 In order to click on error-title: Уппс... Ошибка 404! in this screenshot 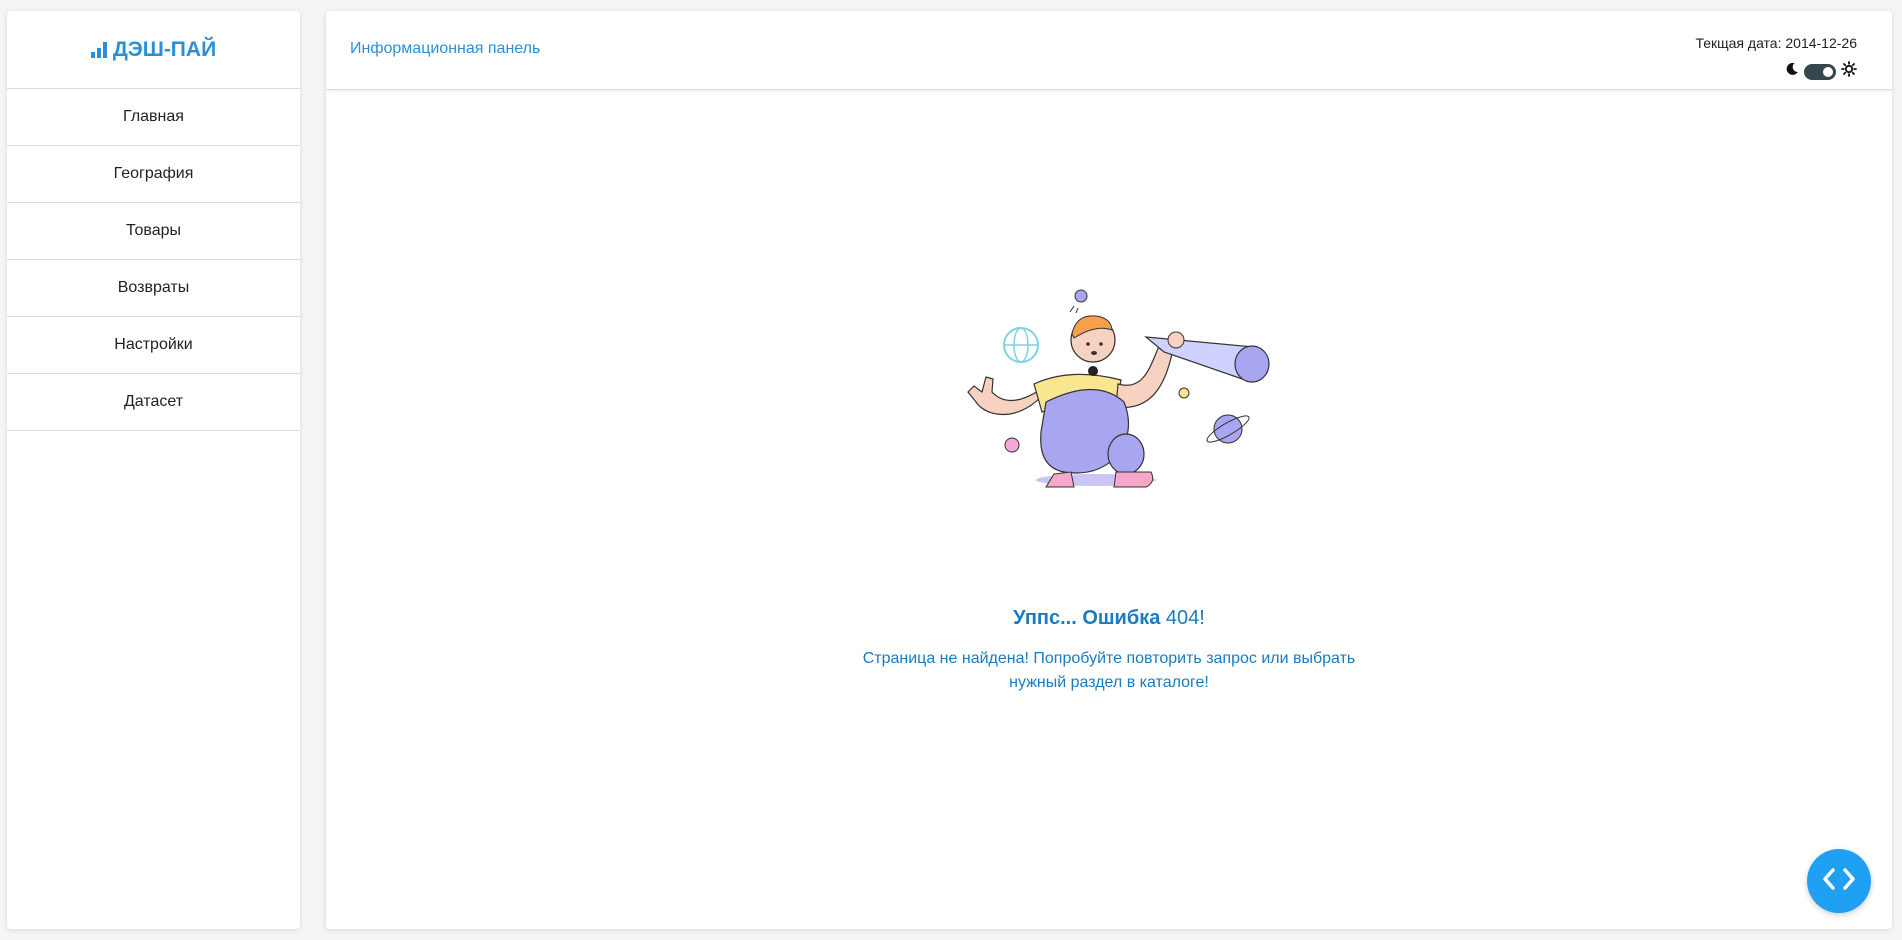, I will do `click(1109, 618)`.